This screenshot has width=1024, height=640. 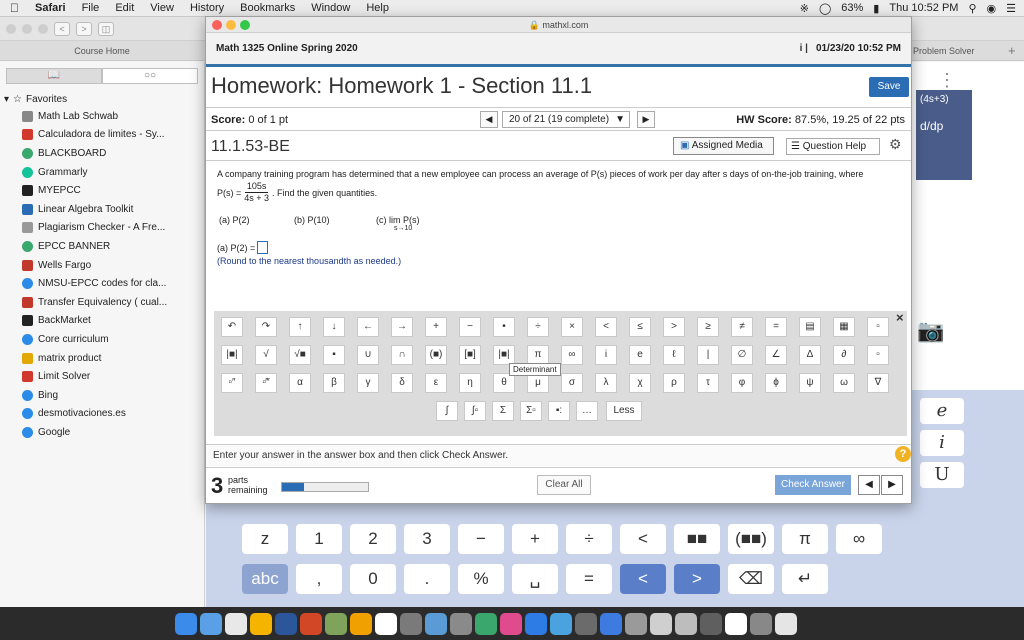 I want to click on palette-key: θ, so click(x=504, y=383).